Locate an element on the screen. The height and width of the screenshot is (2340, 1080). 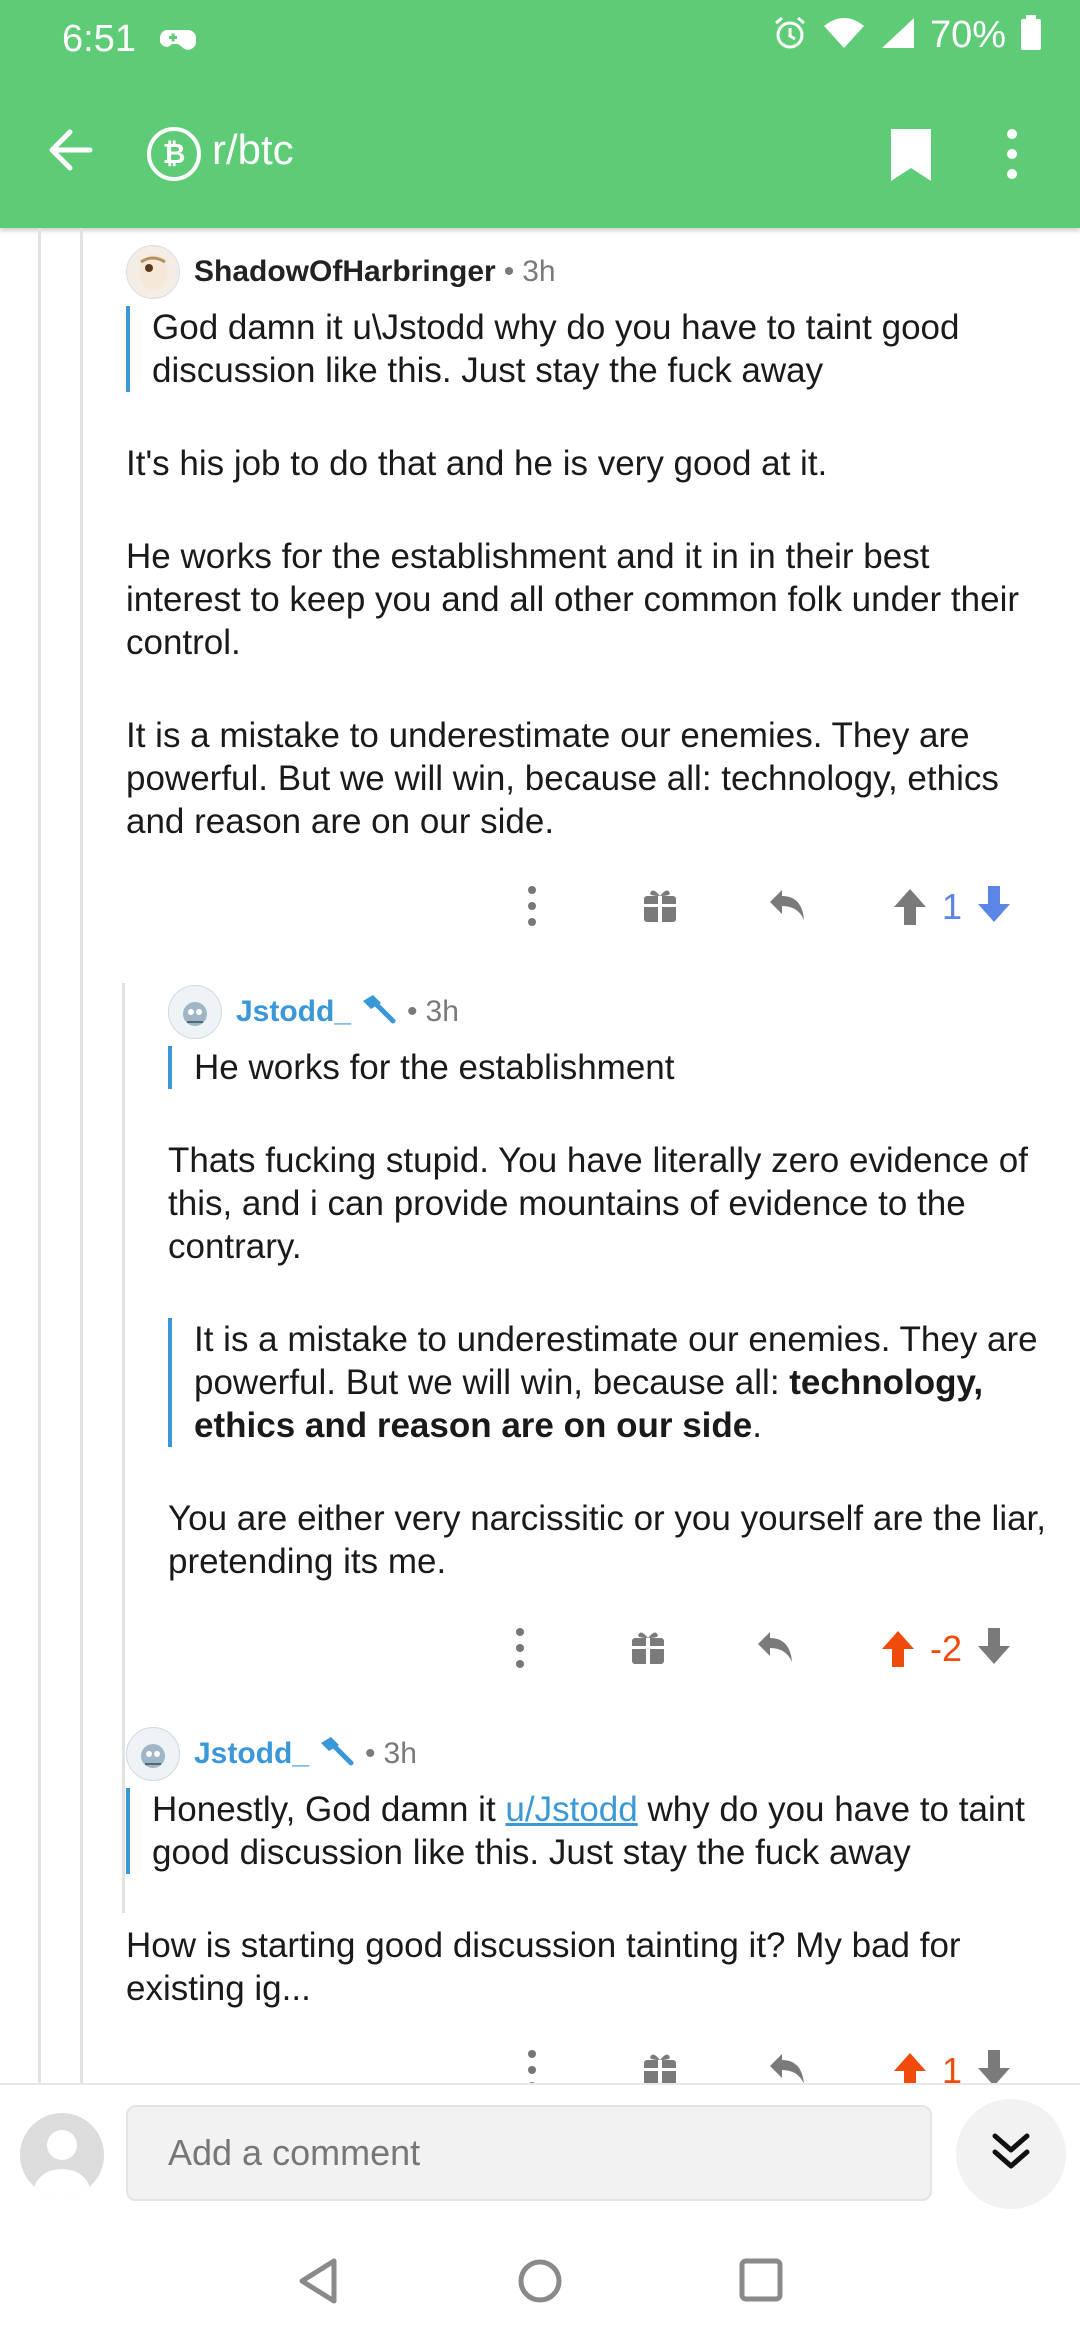
nav-home-icon is located at coordinates (540, 2283).